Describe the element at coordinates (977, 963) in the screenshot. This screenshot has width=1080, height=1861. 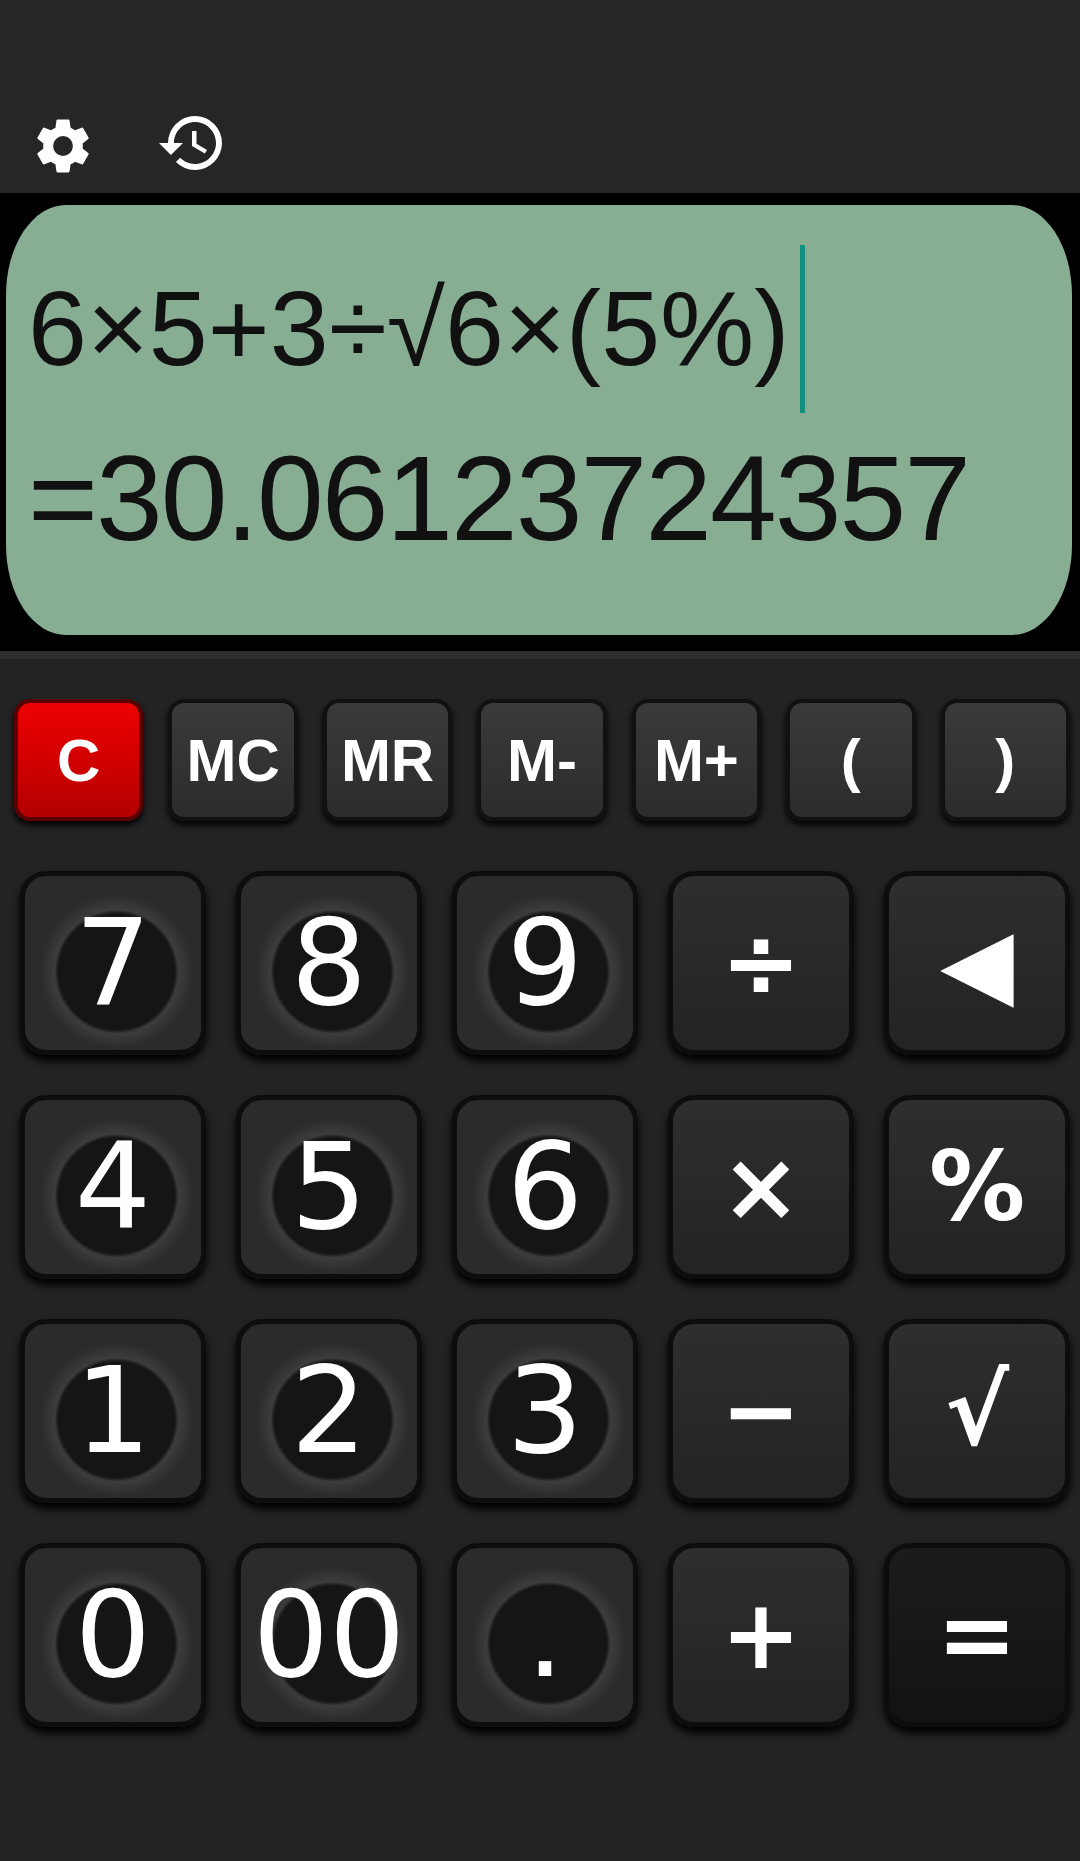
I see `operator-key: ◀` at that location.